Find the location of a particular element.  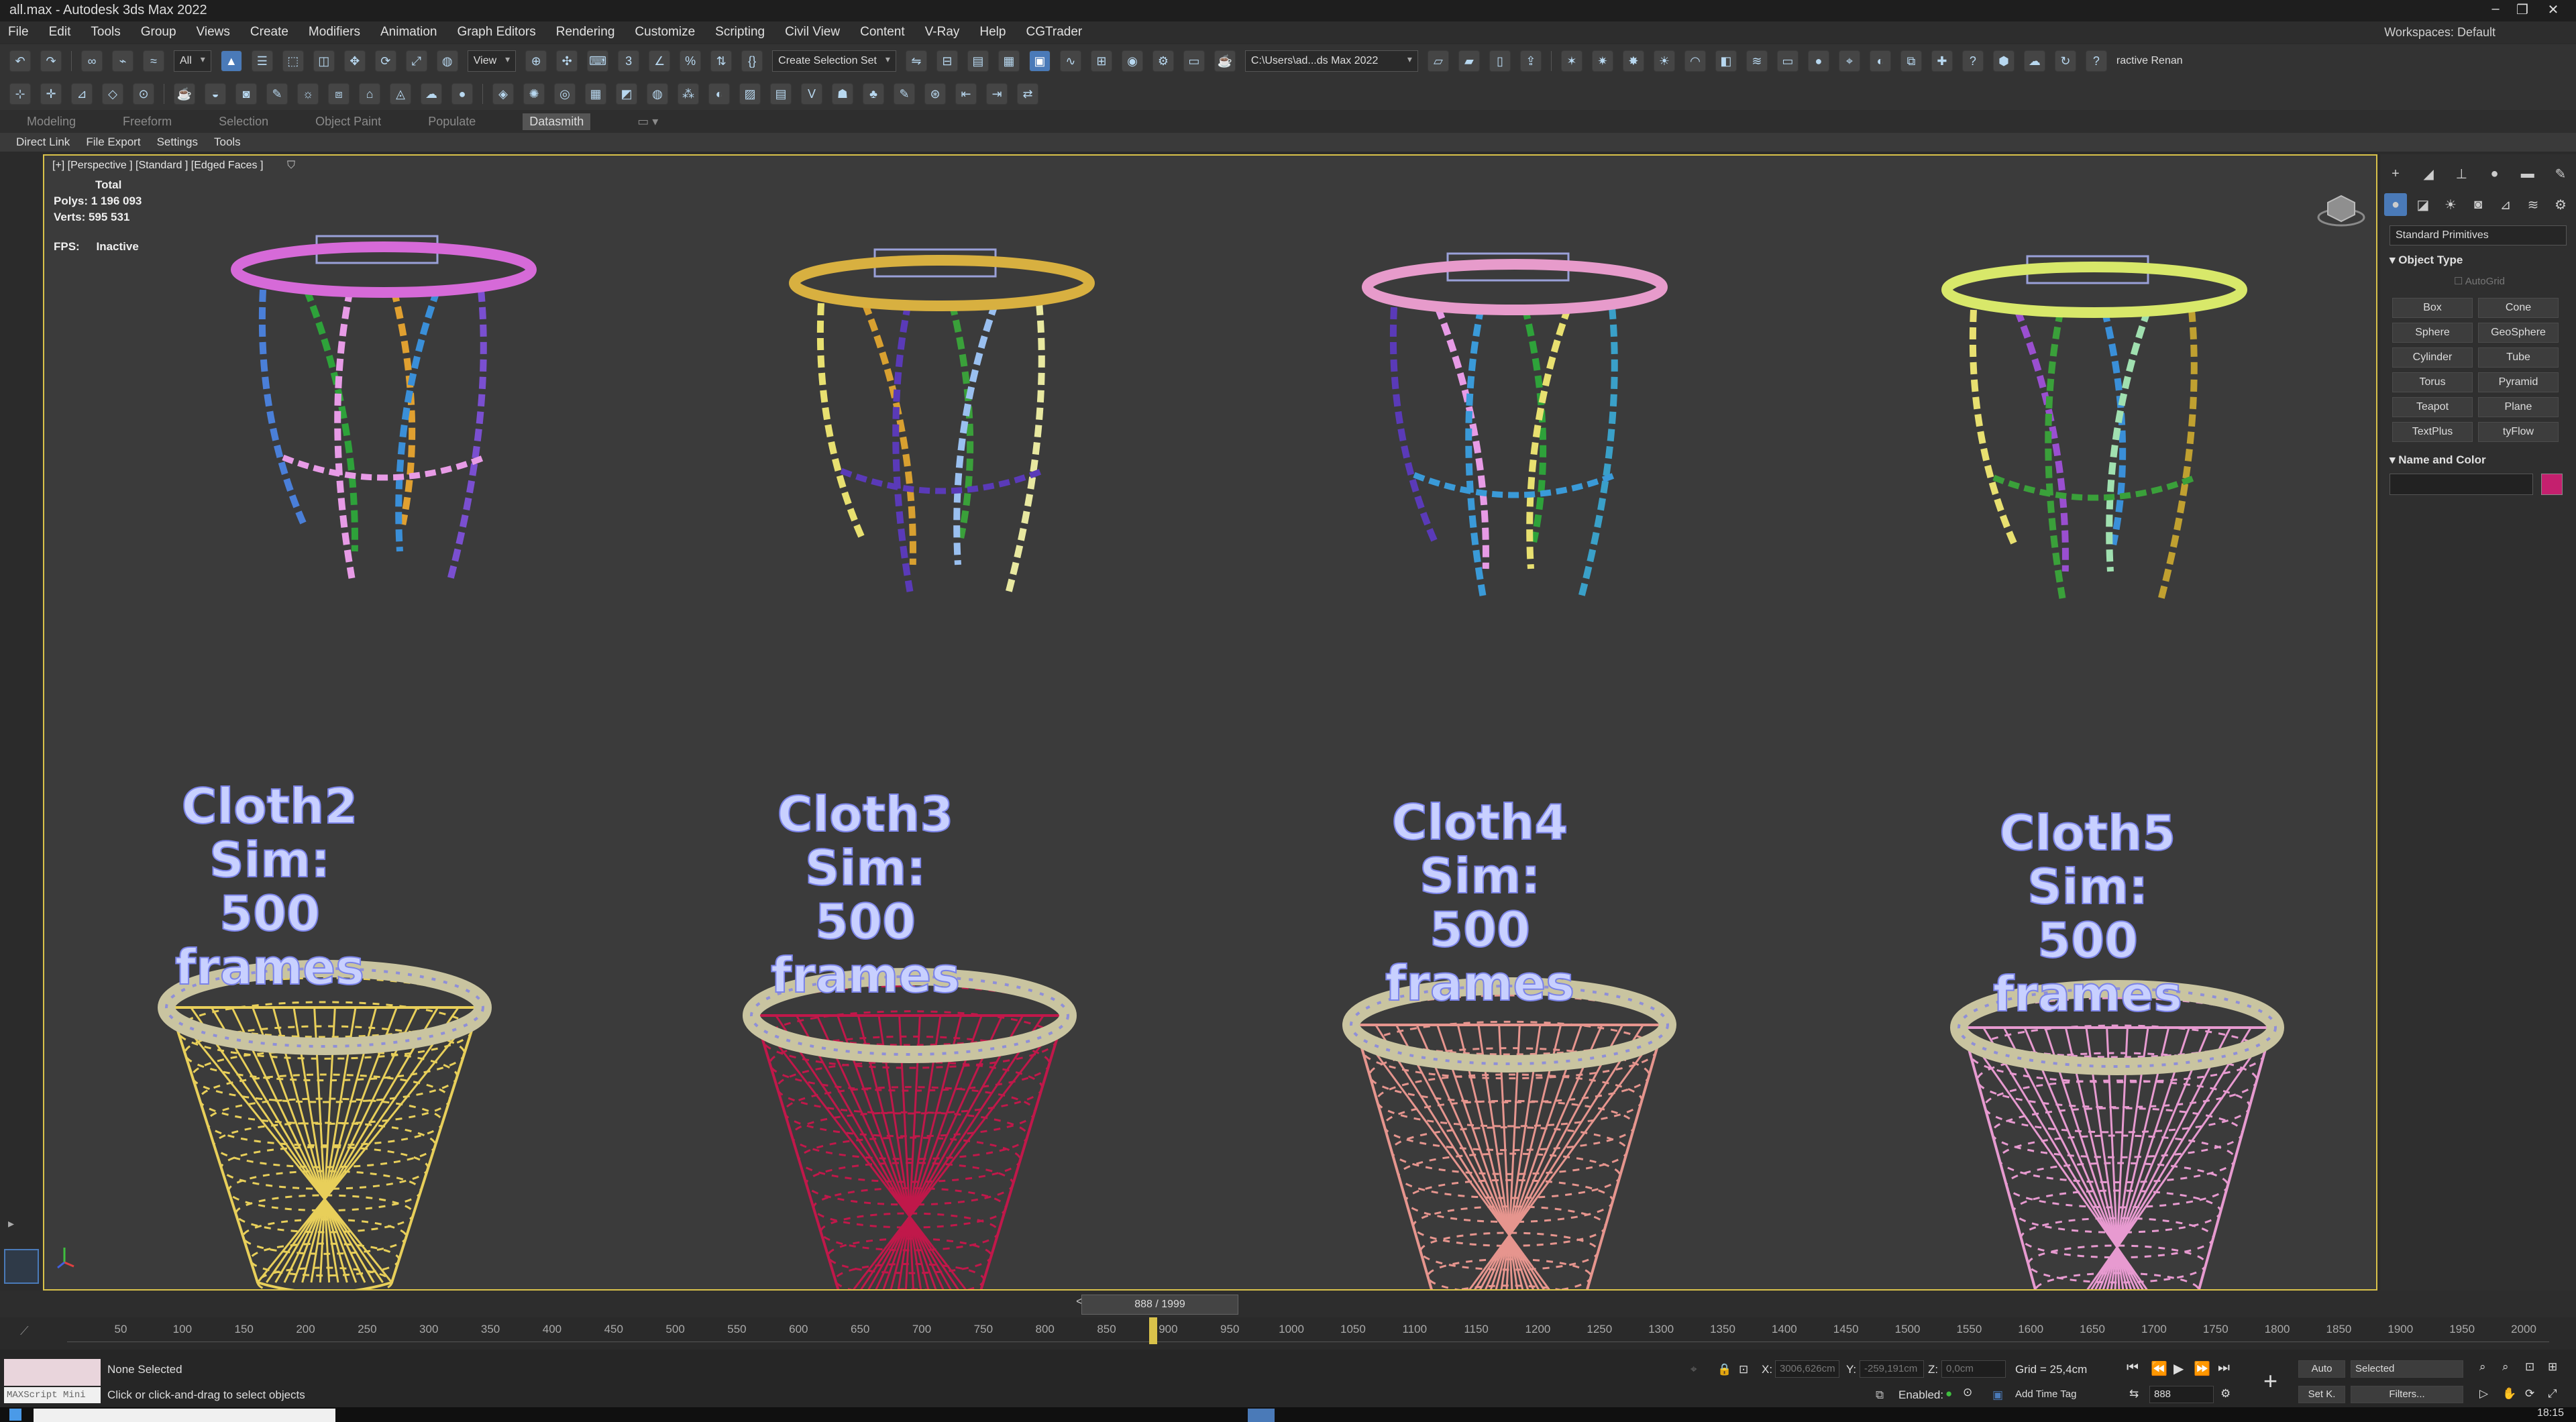

select-by-name-icon: ☰ is located at coordinates (262, 61).